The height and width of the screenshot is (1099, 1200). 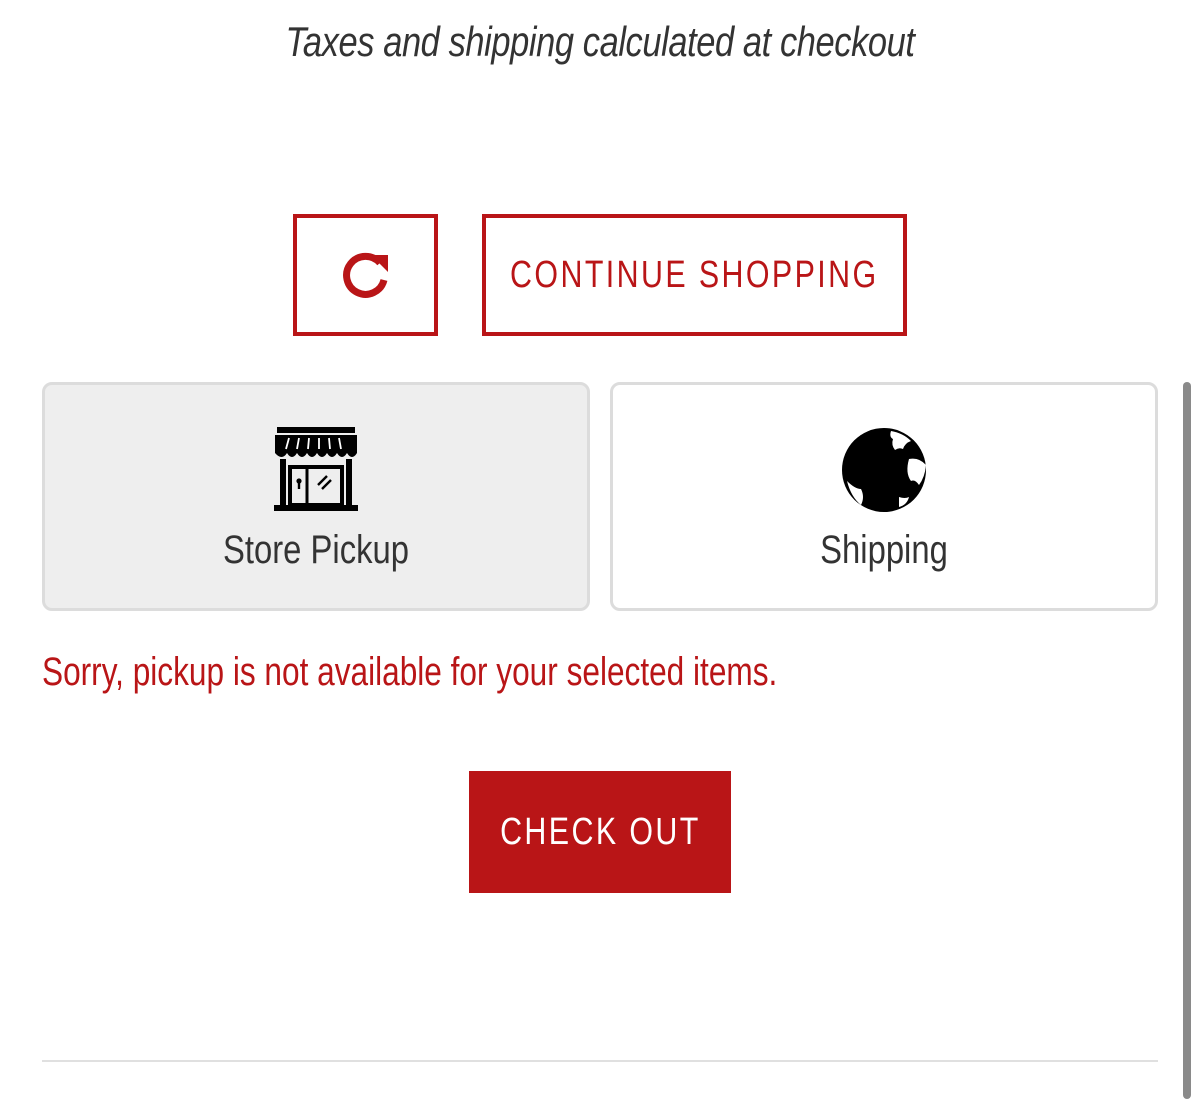 What do you see at coordinates (600, 1061) in the screenshot?
I see `divider` at bounding box center [600, 1061].